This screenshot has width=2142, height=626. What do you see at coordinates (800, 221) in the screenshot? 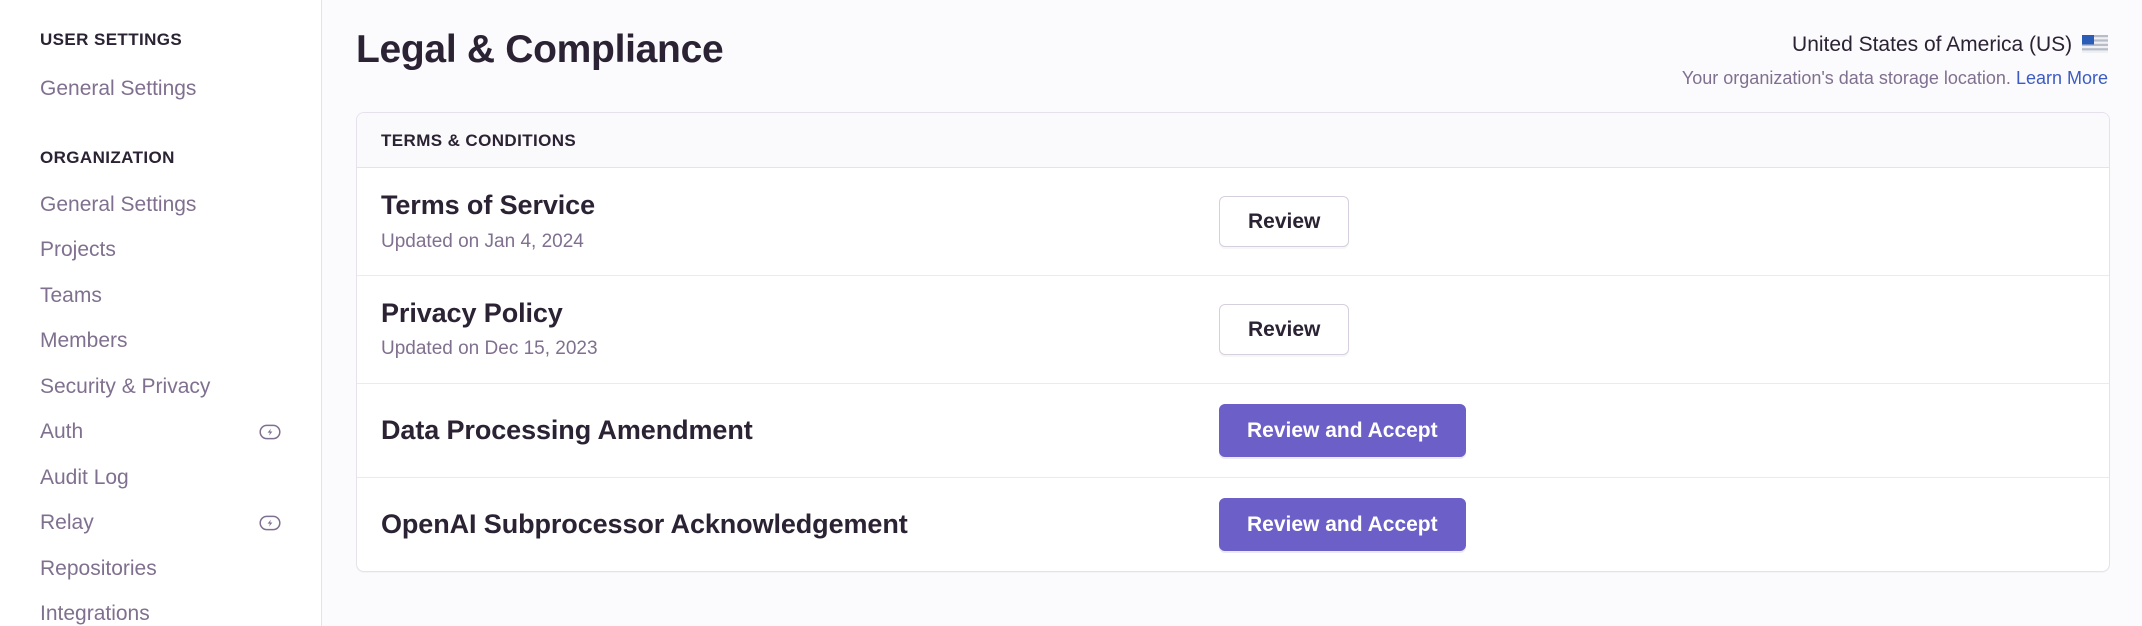
I see `row-text: Terms of Service Updated on Jan 4, 2024` at bounding box center [800, 221].